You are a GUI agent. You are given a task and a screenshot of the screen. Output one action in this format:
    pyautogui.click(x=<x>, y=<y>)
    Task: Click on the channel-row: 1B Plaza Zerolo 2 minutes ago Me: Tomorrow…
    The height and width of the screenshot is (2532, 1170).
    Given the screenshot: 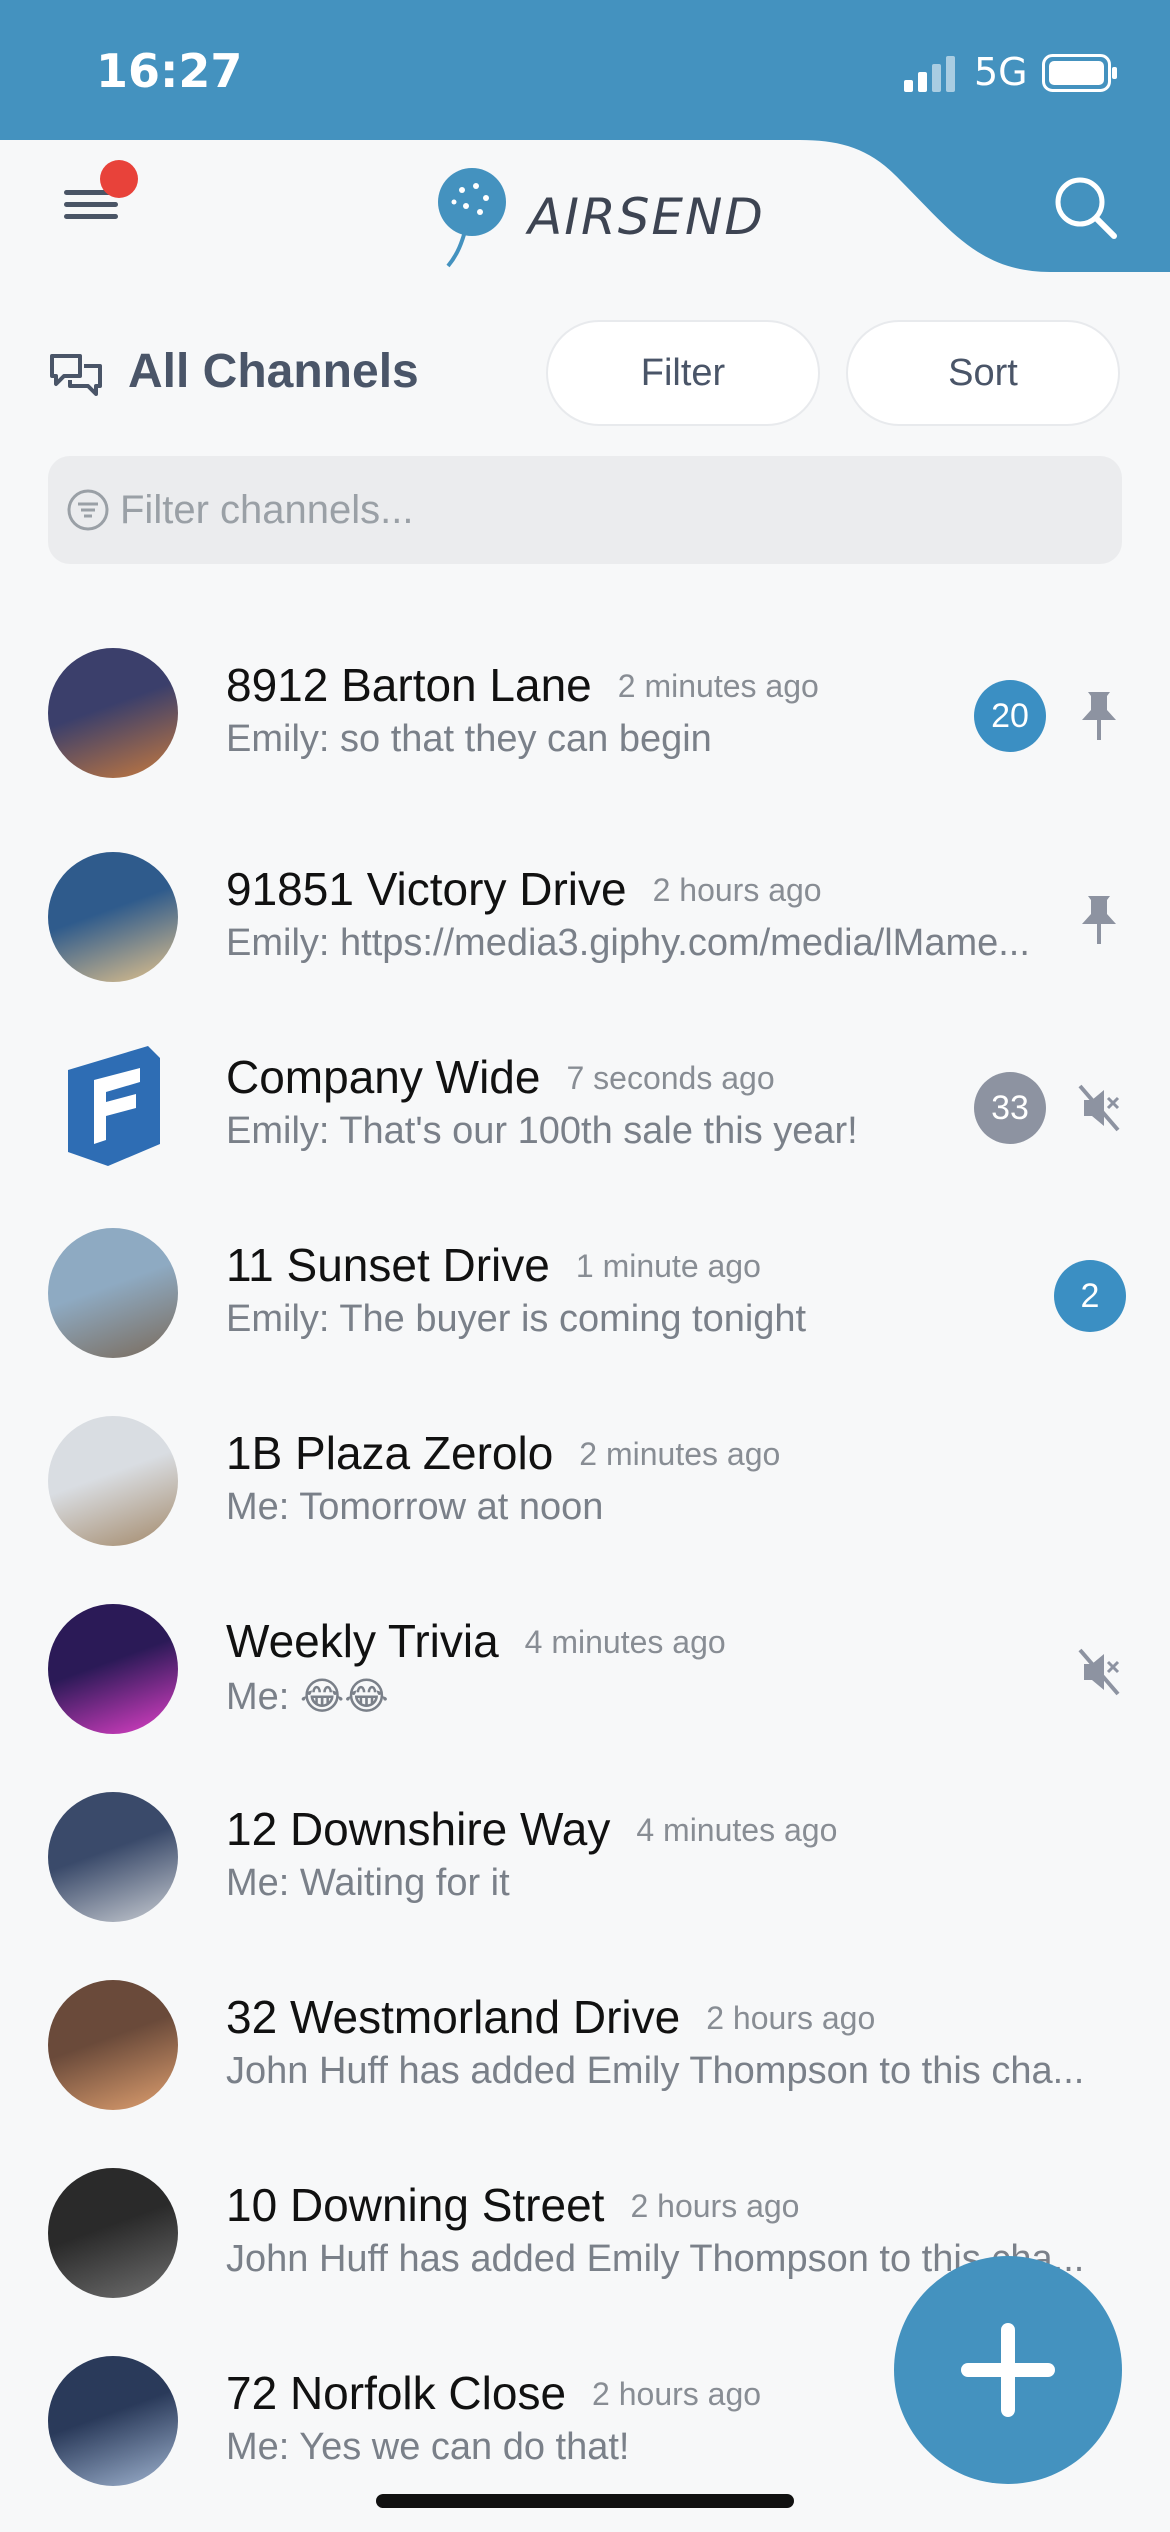 What is the action you would take?
    pyautogui.click(x=585, y=1496)
    